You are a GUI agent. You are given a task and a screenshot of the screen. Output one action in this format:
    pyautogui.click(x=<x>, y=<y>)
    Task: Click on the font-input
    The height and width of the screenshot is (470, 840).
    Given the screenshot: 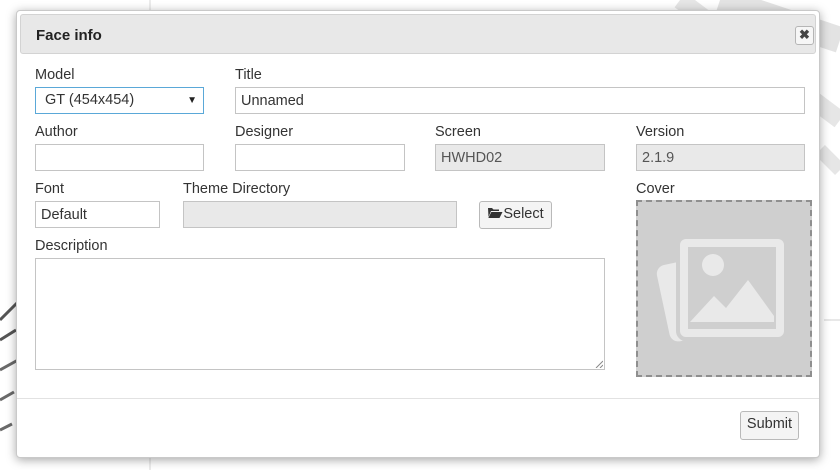 What is the action you would take?
    pyautogui.click(x=97, y=214)
    